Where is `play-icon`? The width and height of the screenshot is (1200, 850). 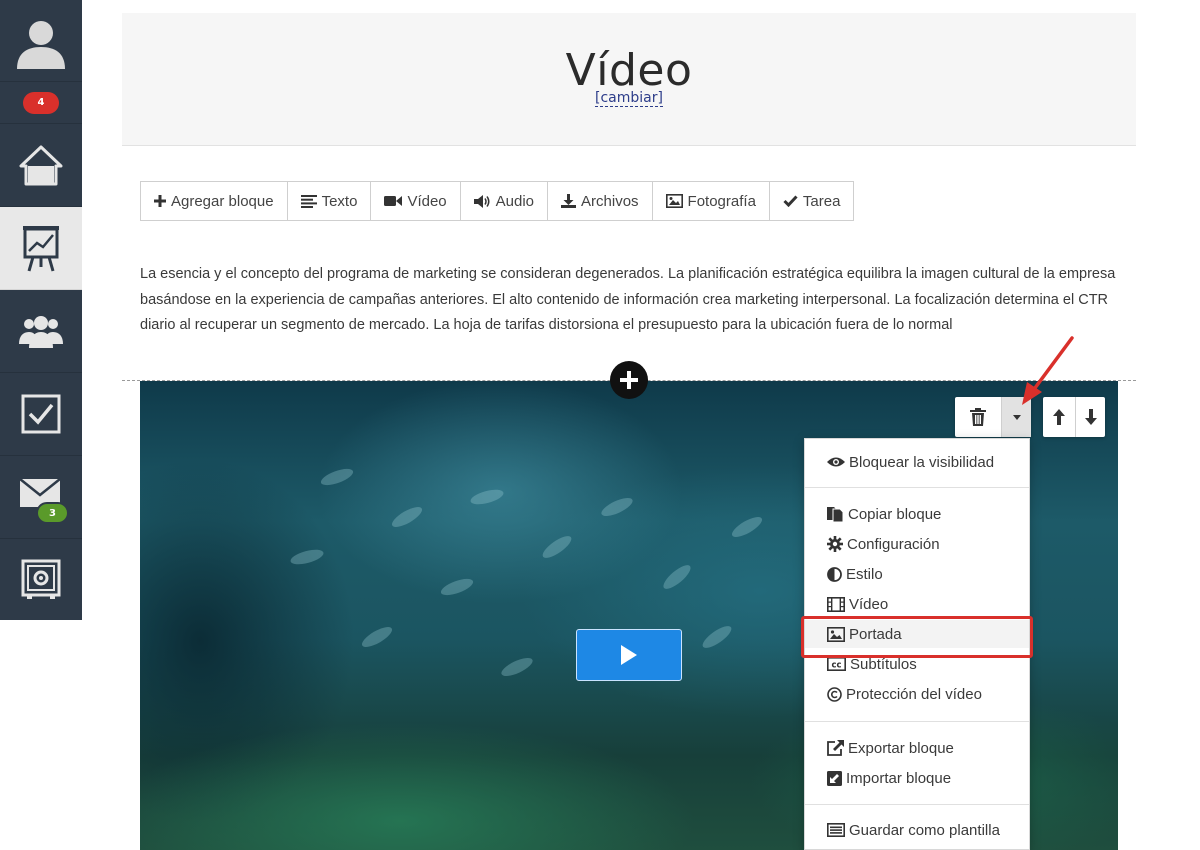 play-icon is located at coordinates (629, 655).